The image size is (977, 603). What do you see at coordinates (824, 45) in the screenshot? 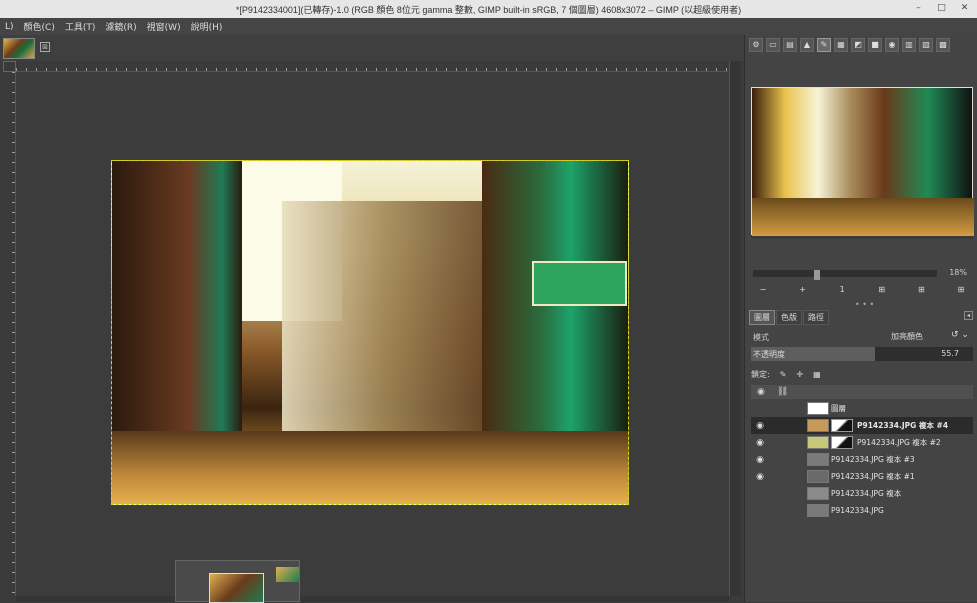
I see `tab-brushes-icon: ✎` at bounding box center [824, 45].